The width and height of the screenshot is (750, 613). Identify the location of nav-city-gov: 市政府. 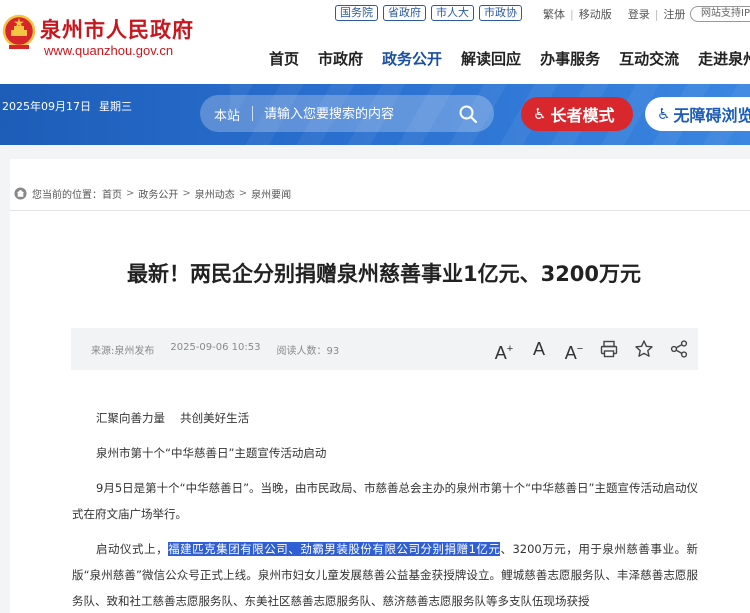
(340, 58).